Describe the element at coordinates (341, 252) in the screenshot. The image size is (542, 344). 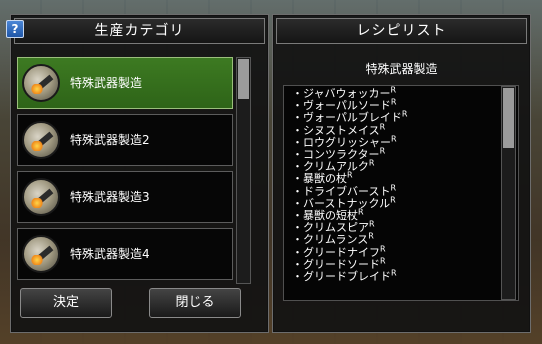
I see `recipe-name: グリードナイフ` at that location.